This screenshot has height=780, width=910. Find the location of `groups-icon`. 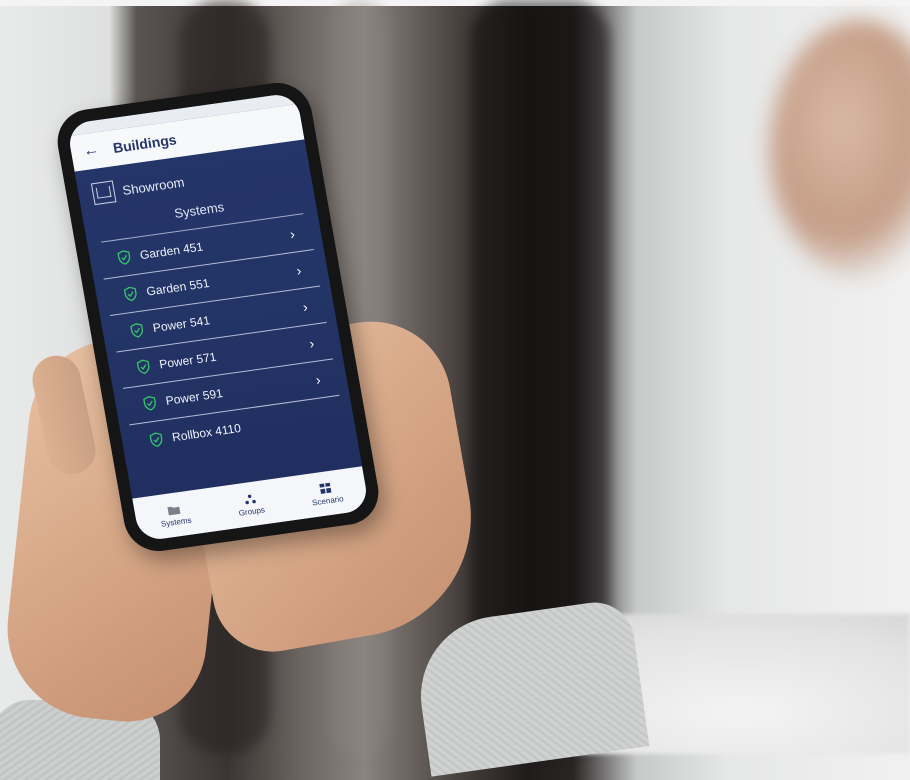

groups-icon is located at coordinates (250, 499).